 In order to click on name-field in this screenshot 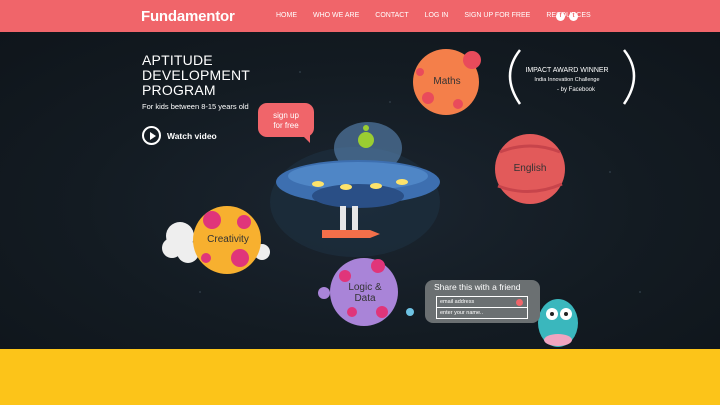, I will do `click(482, 313)`.